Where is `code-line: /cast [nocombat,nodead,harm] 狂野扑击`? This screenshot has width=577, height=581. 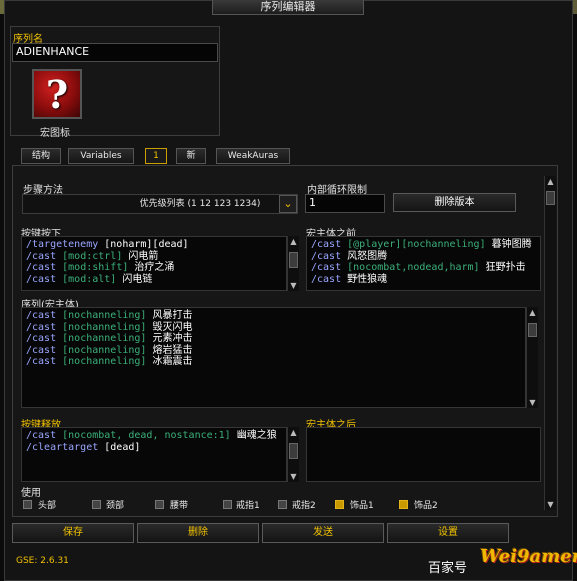
code-line: /cast [nocombat,nodead,harm] 狂野扑击 is located at coordinates (425, 268).